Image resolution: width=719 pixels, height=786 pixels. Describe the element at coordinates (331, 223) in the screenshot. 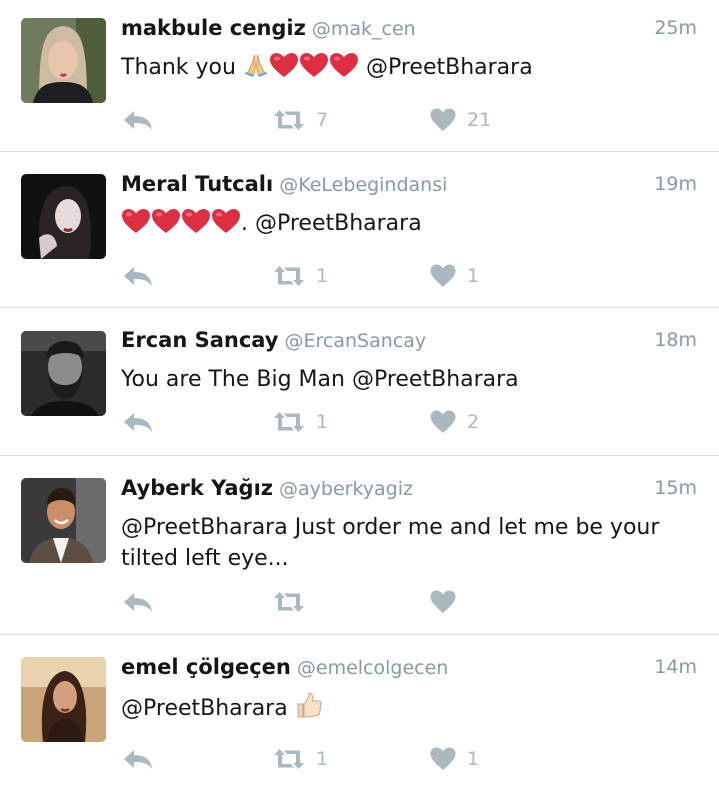

I see `tweet-text-suffix: . @PreetBharara` at that location.